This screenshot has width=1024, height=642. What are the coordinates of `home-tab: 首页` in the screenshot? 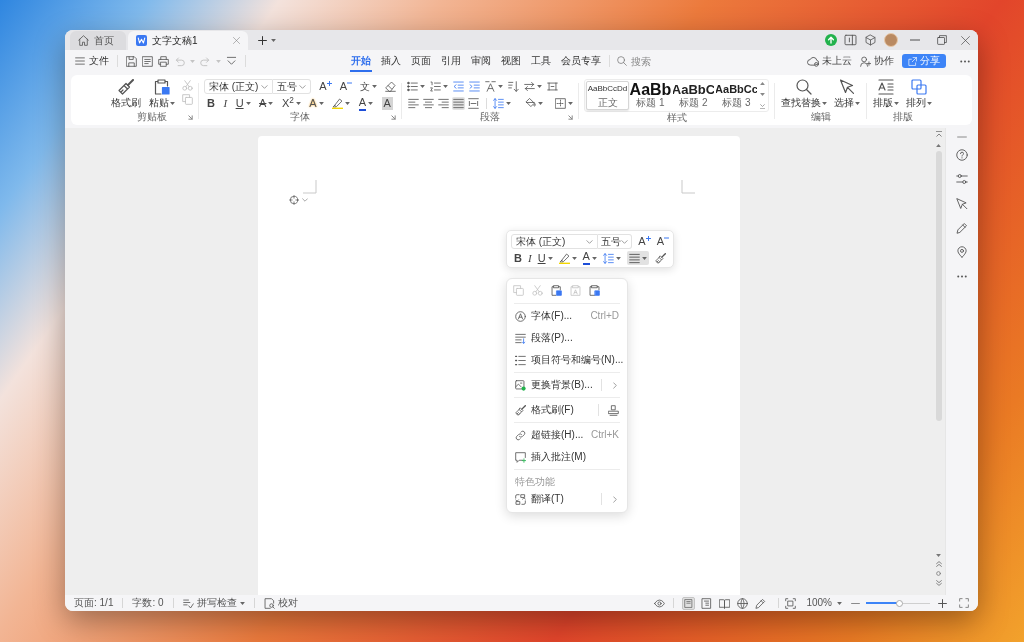 It's located at (98, 40).